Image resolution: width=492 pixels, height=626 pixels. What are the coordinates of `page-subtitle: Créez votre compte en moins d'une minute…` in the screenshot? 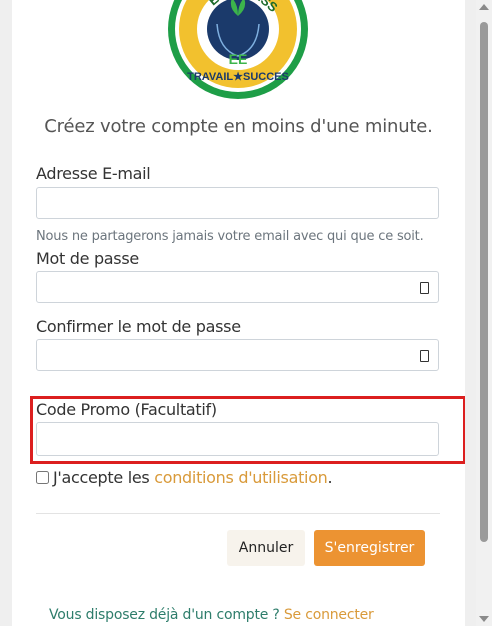 It's located at (238, 126).